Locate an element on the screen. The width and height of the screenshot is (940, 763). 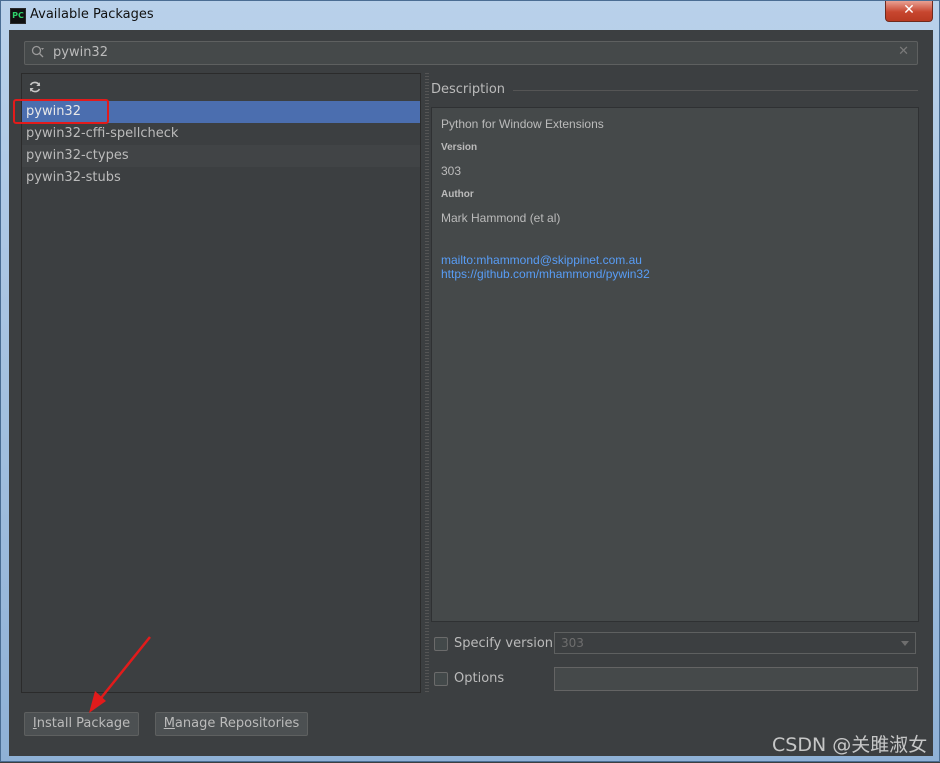
package-item-pywin32-ctypes: pywin32-ctypes is located at coordinates (221, 156).